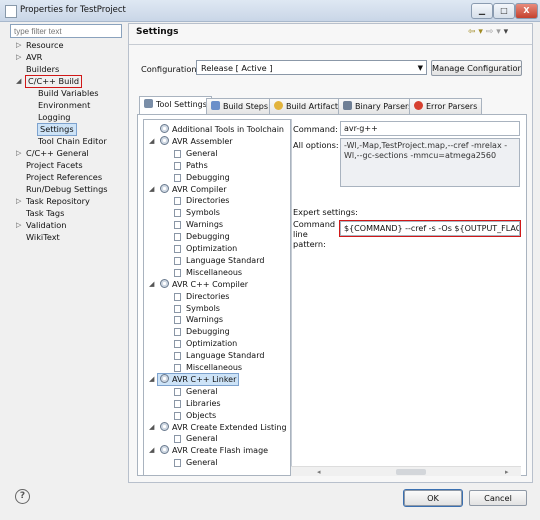 Image resolution: width=540 pixels, height=520 pixels. What do you see at coordinates (446, 106) in the screenshot?
I see `tab-error-parsers: Error Parsers` at bounding box center [446, 106].